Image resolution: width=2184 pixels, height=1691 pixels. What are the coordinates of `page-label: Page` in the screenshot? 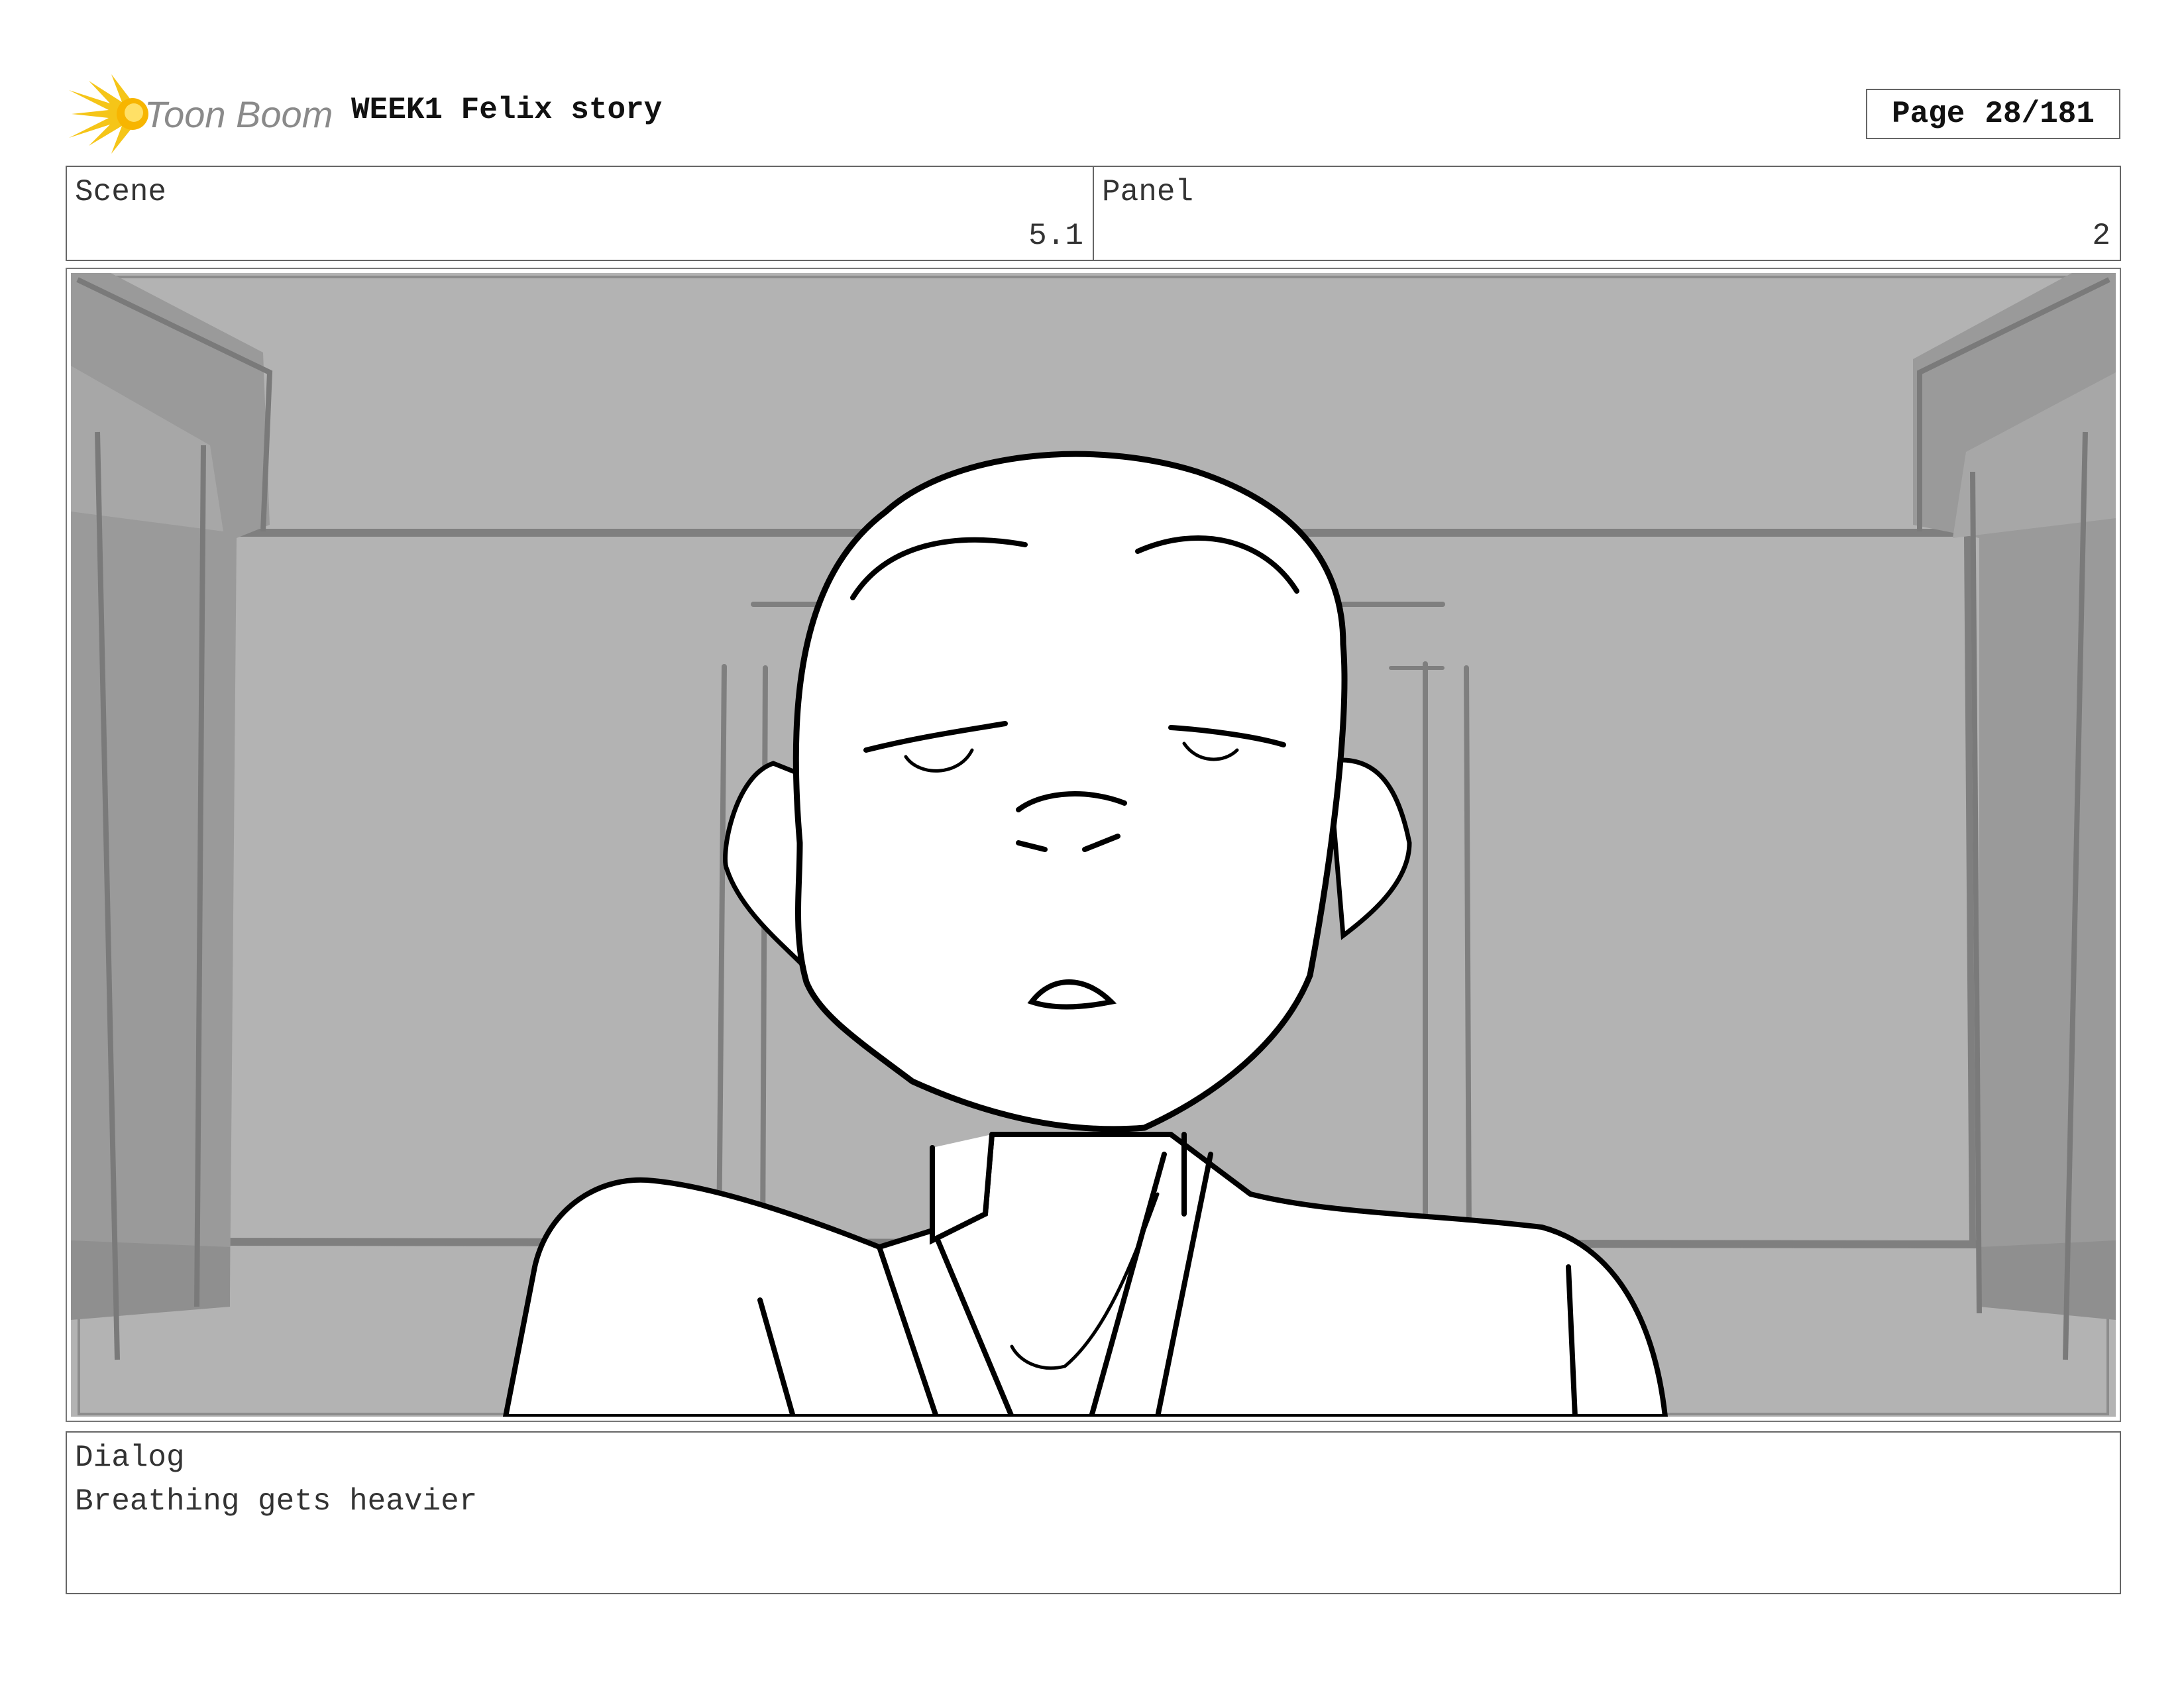 It's located at (1928, 114).